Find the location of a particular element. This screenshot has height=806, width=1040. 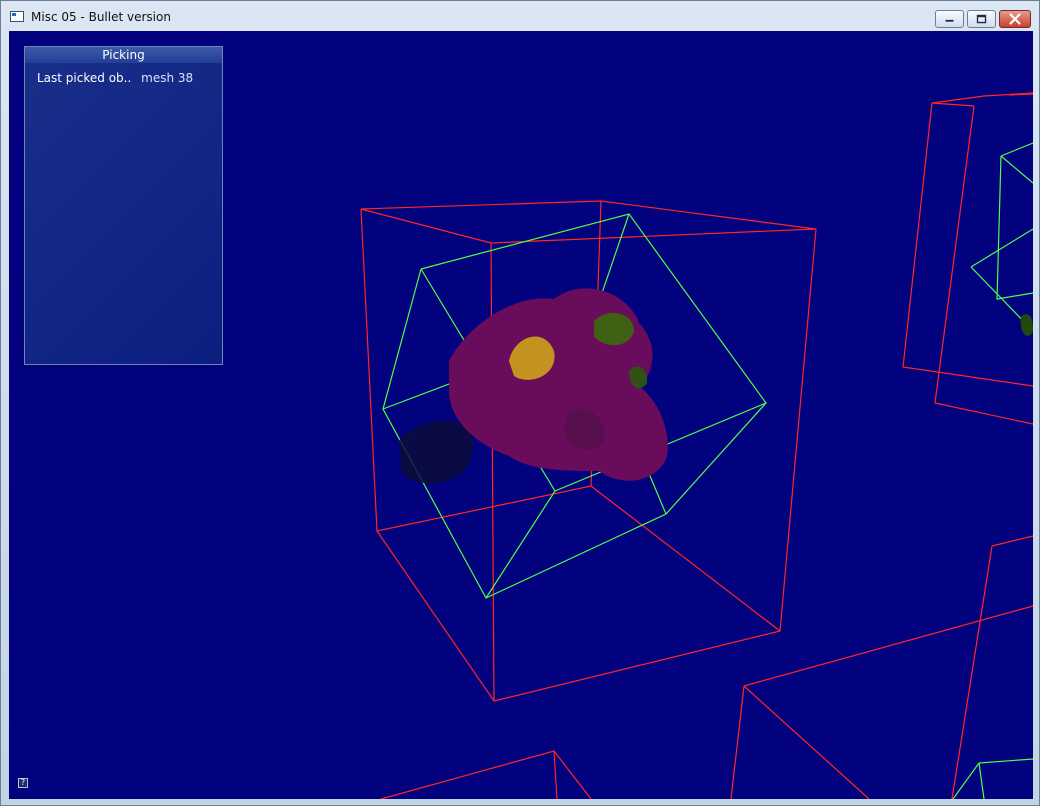

picking-panel: Picking Last picked ob.. mesh 38 is located at coordinates (123, 205).